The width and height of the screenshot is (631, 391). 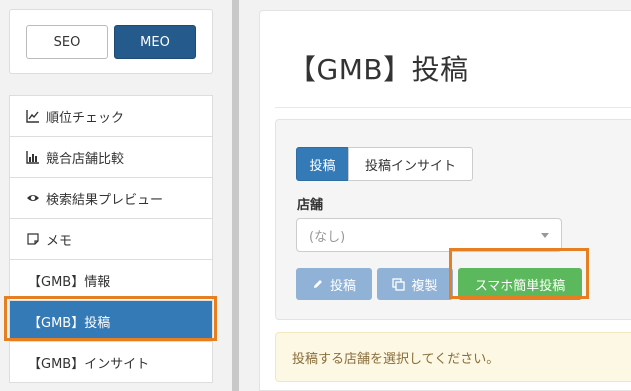 I want to click on sidebar-item-label: 順位チェック, so click(x=85, y=118).